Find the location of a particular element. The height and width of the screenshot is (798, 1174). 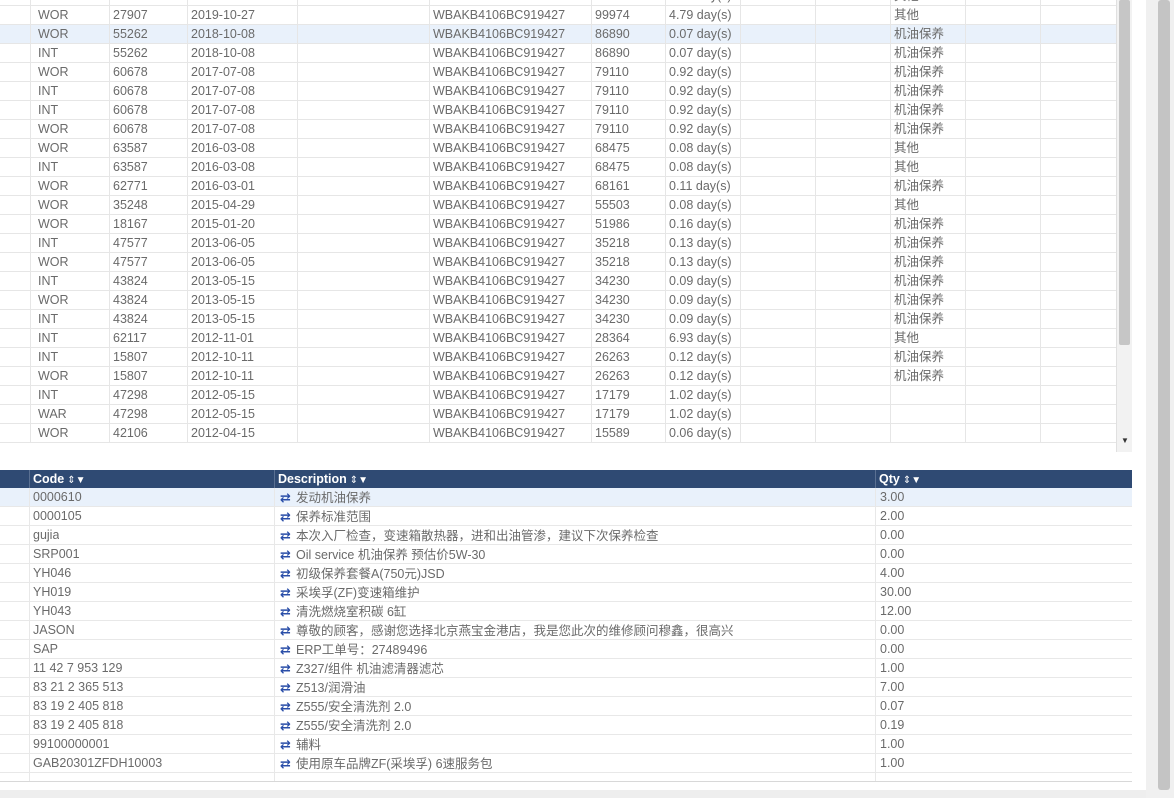

history-cell-type: WOR is located at coordinates (53, 224).